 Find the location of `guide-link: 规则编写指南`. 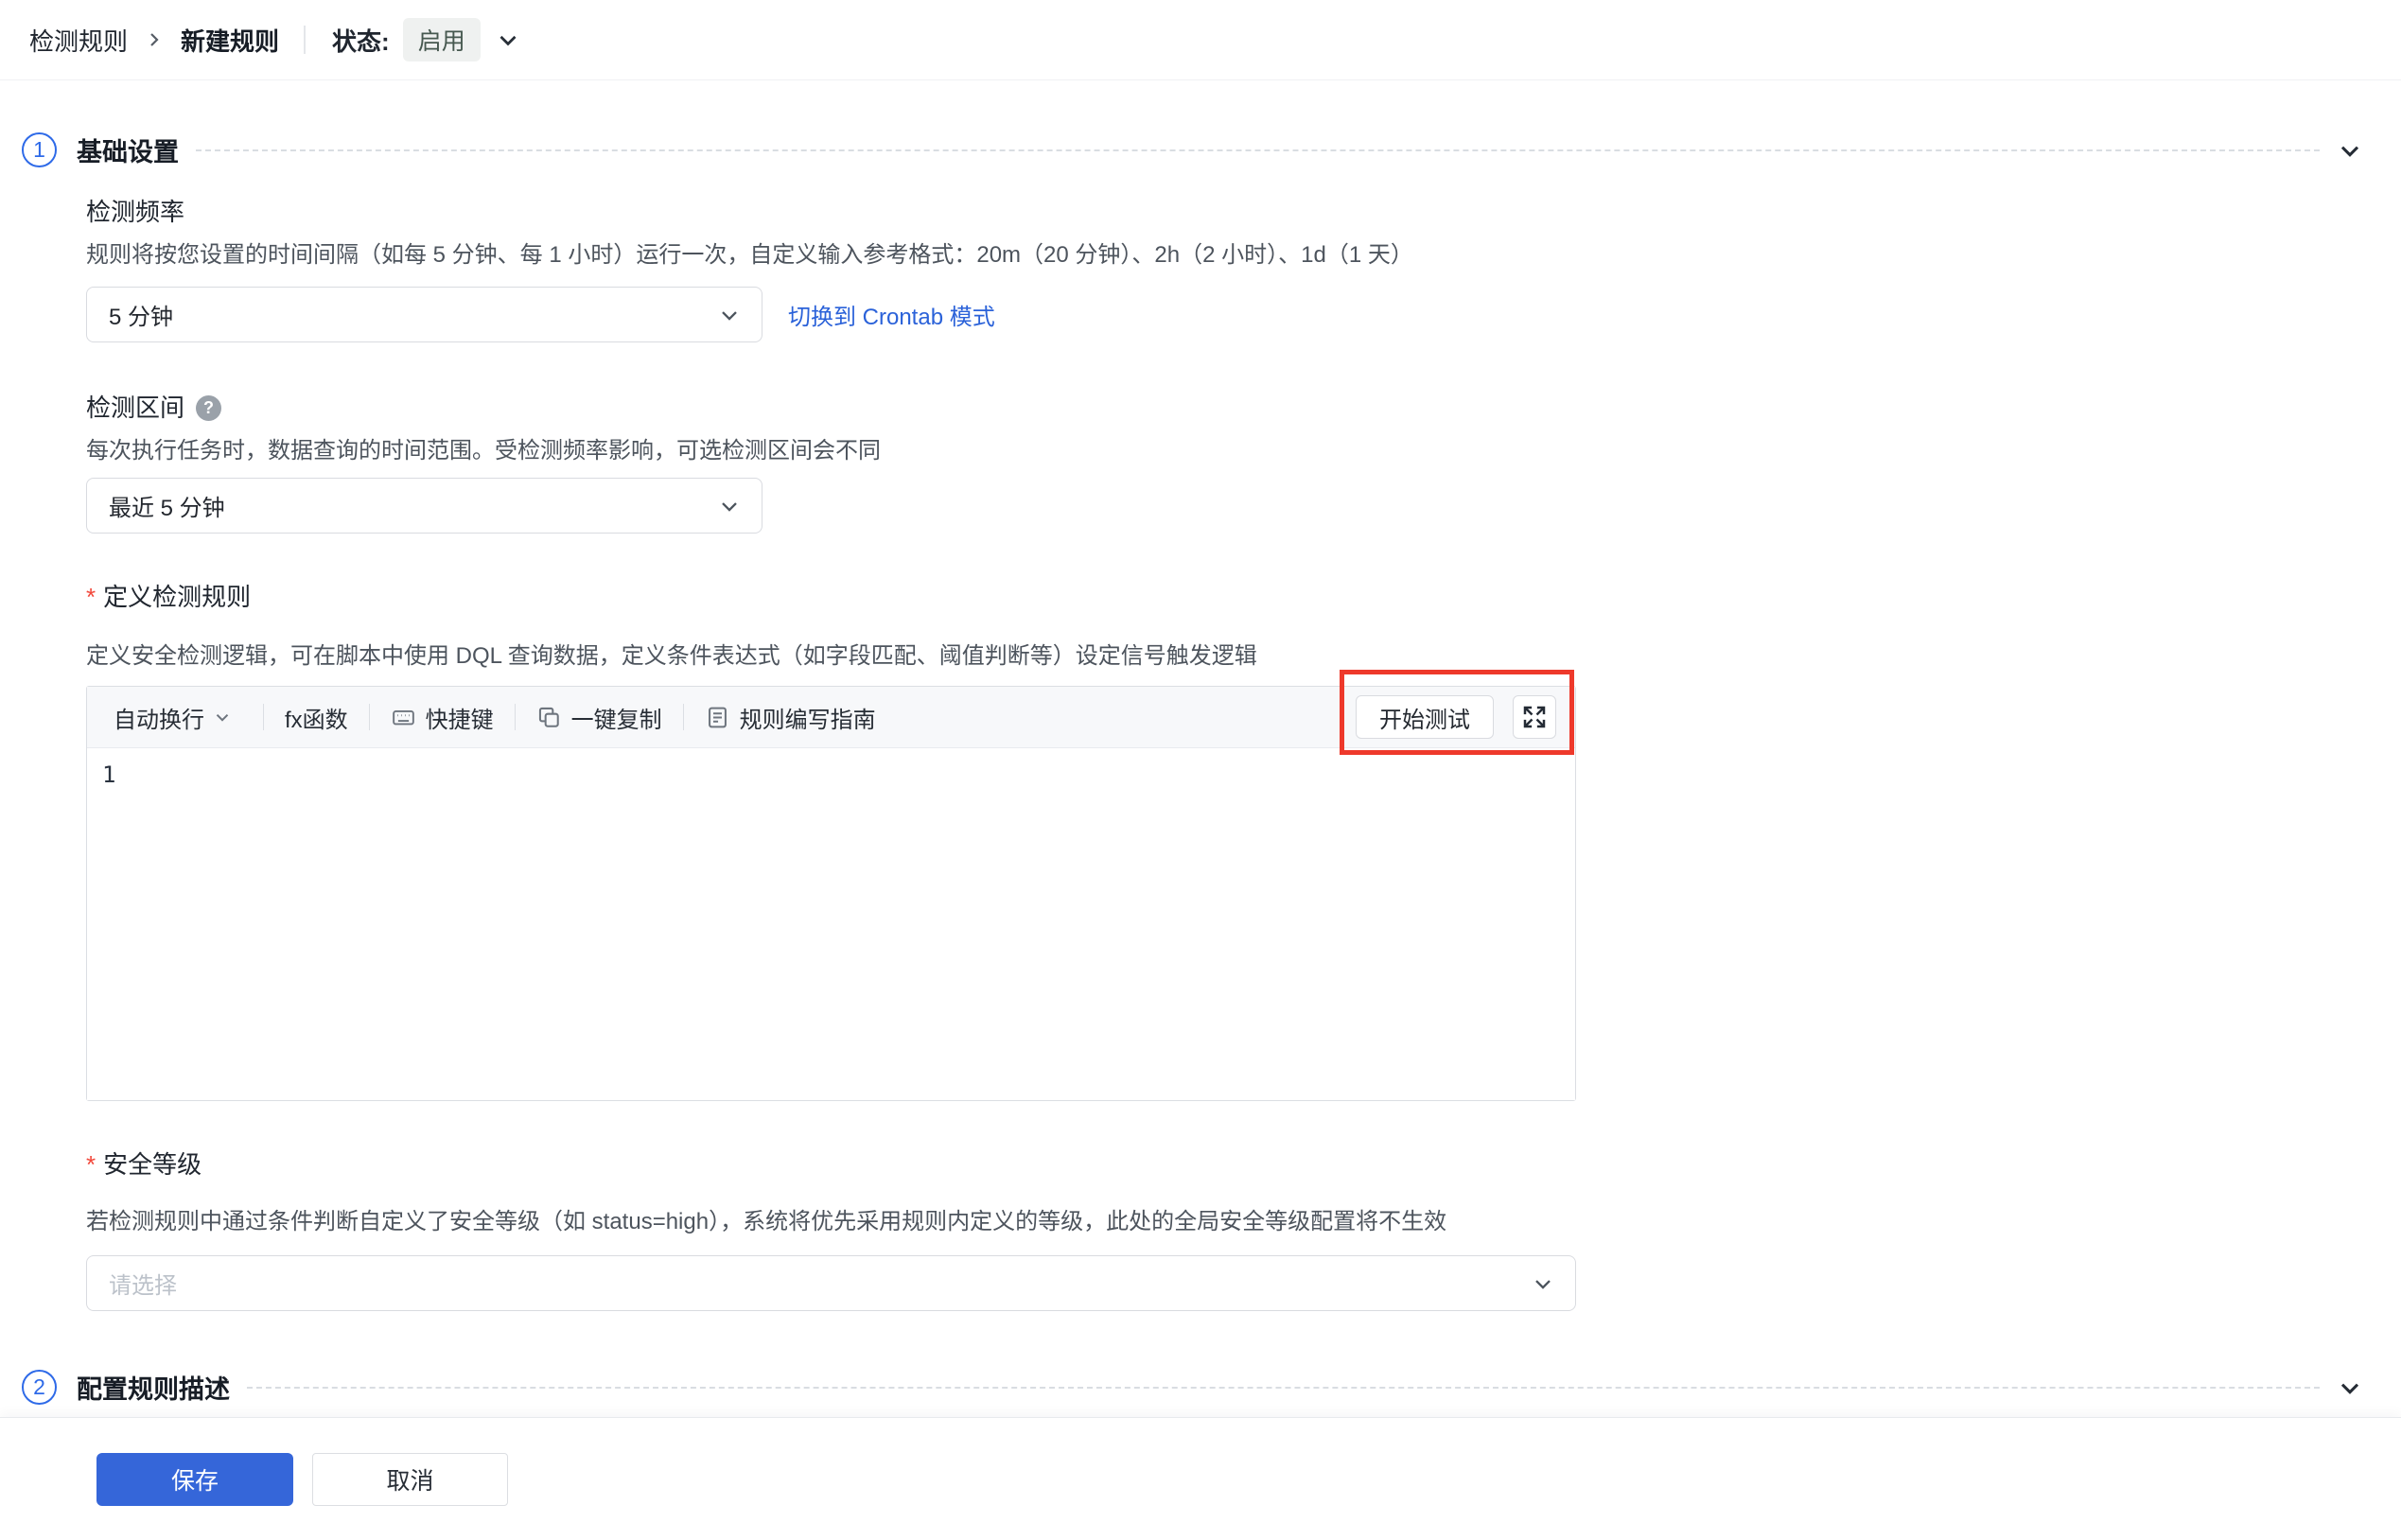

guide-link: 规则编写指南 is located at coordinates (790, 717).